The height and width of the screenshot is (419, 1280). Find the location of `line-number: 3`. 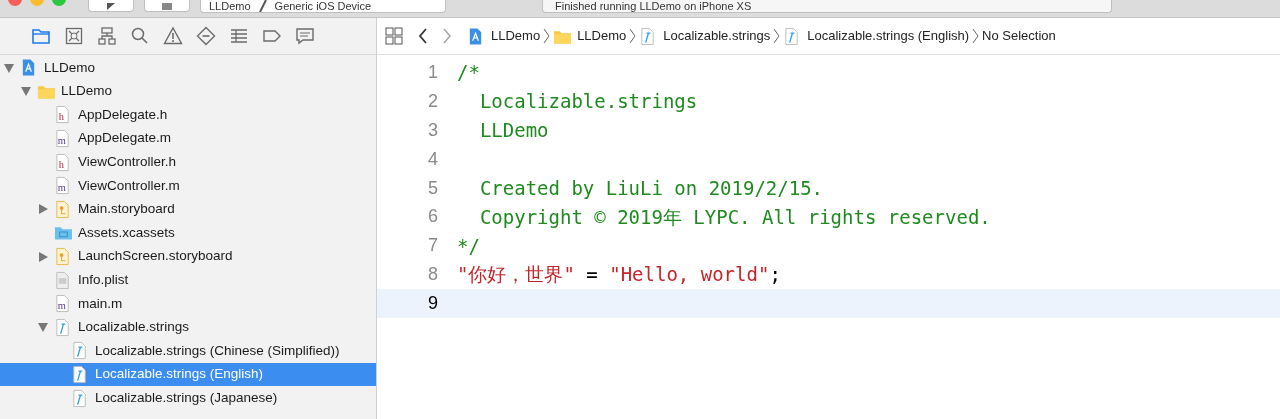

line-number: 3 is located at coordinates (433, 130).